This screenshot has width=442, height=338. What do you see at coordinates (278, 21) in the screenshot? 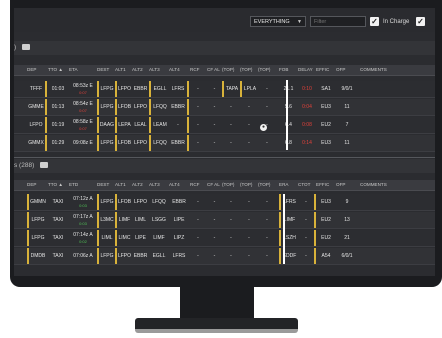
I see `view-select: EVERYTHING ▼` at bounding box center [278, 21].